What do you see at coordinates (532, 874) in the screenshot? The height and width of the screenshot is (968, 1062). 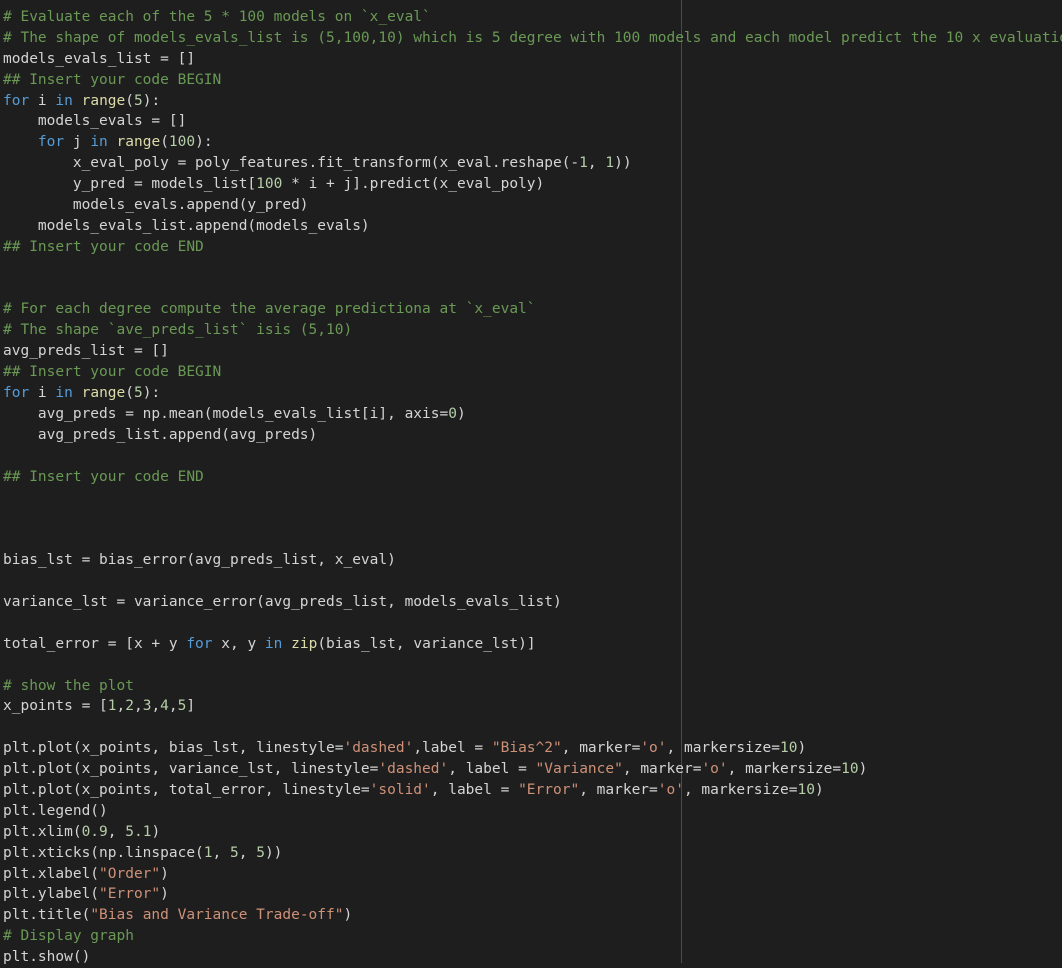 I see `code-line: plt.xlabel("Order")` at bounding box center [532, 874].